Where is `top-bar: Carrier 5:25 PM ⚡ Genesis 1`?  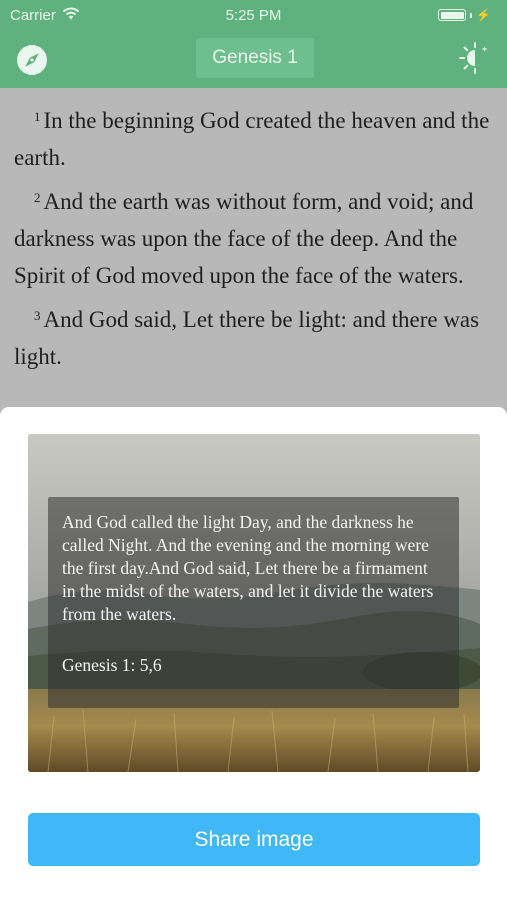 top-bar: Carrier 5:25 PM ⚡ Genesis 1 is located at coordinates (253, 44).